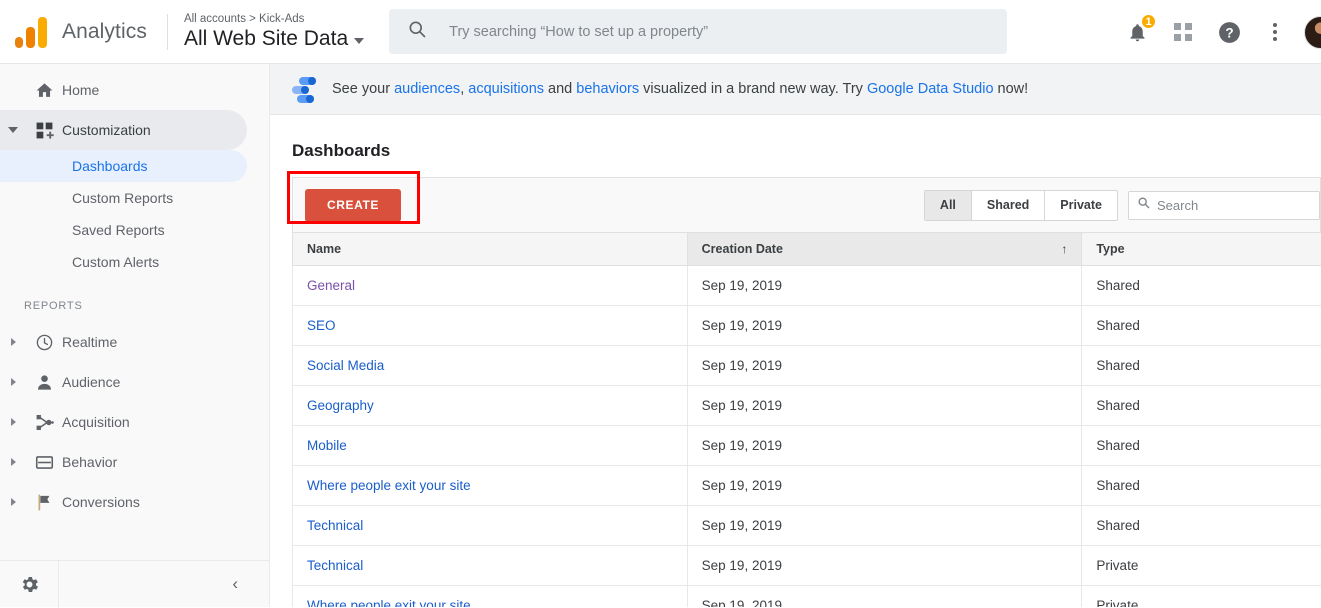 Image resolution: width=1321 pixels, height=608 pixels. What do you see at coordinates (1137, 32) in the screenshot?
I see `notifications-button: 1` at bounding box center [1137, 32].